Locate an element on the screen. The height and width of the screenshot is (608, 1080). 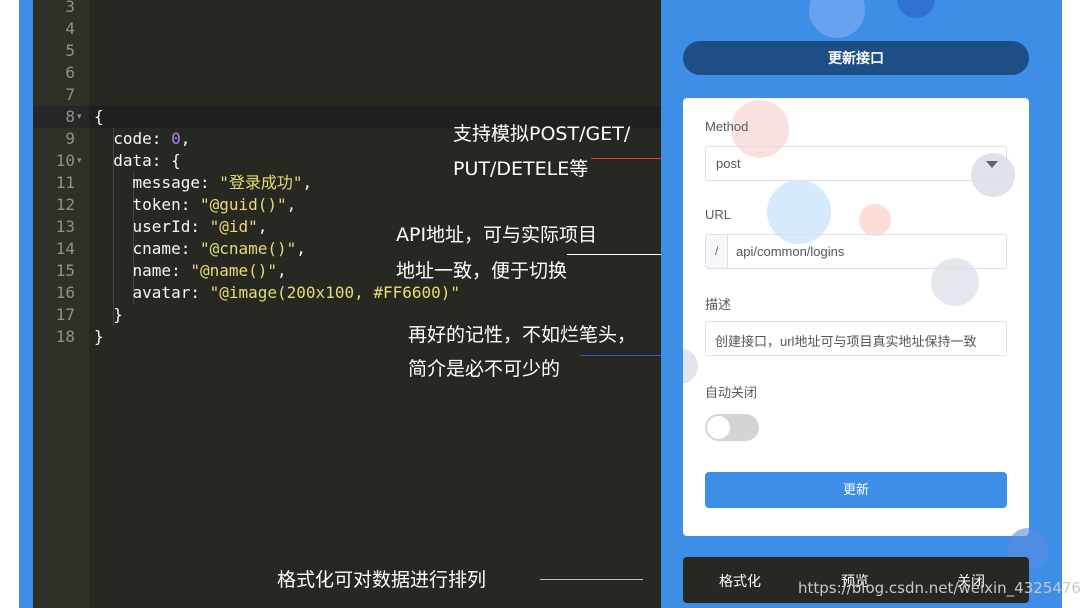
line-number: 15 is located at coordinates (65, 270).